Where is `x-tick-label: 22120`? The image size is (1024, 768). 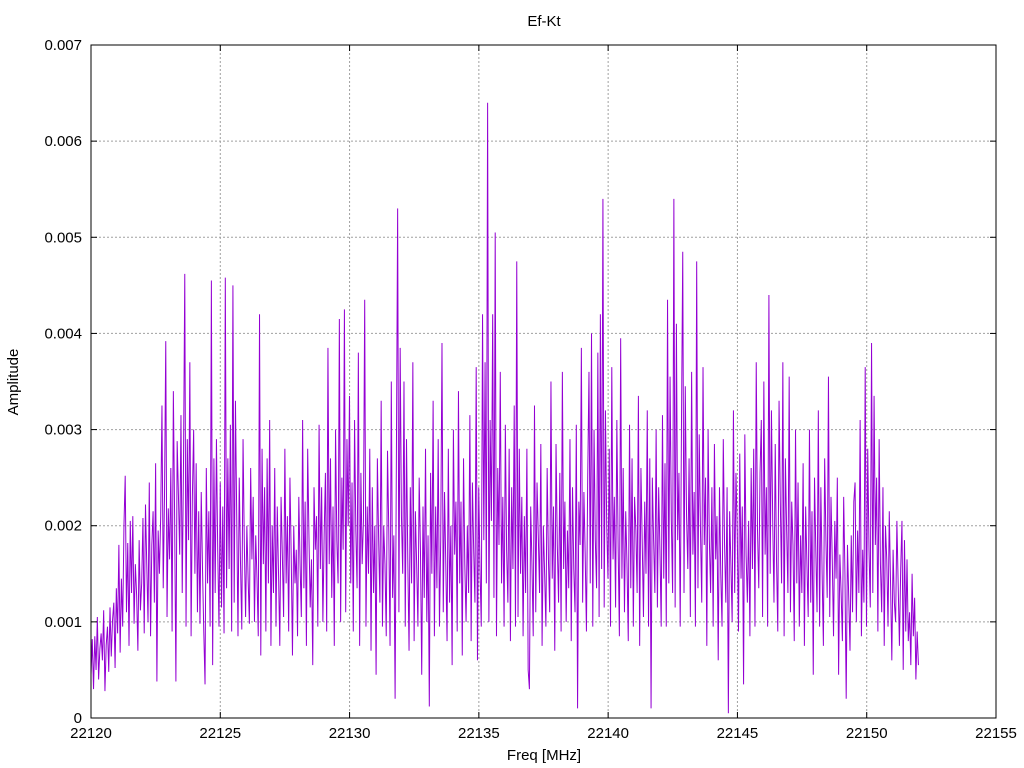 x-tick-label: 22120 is located at coordinates (91, 733).